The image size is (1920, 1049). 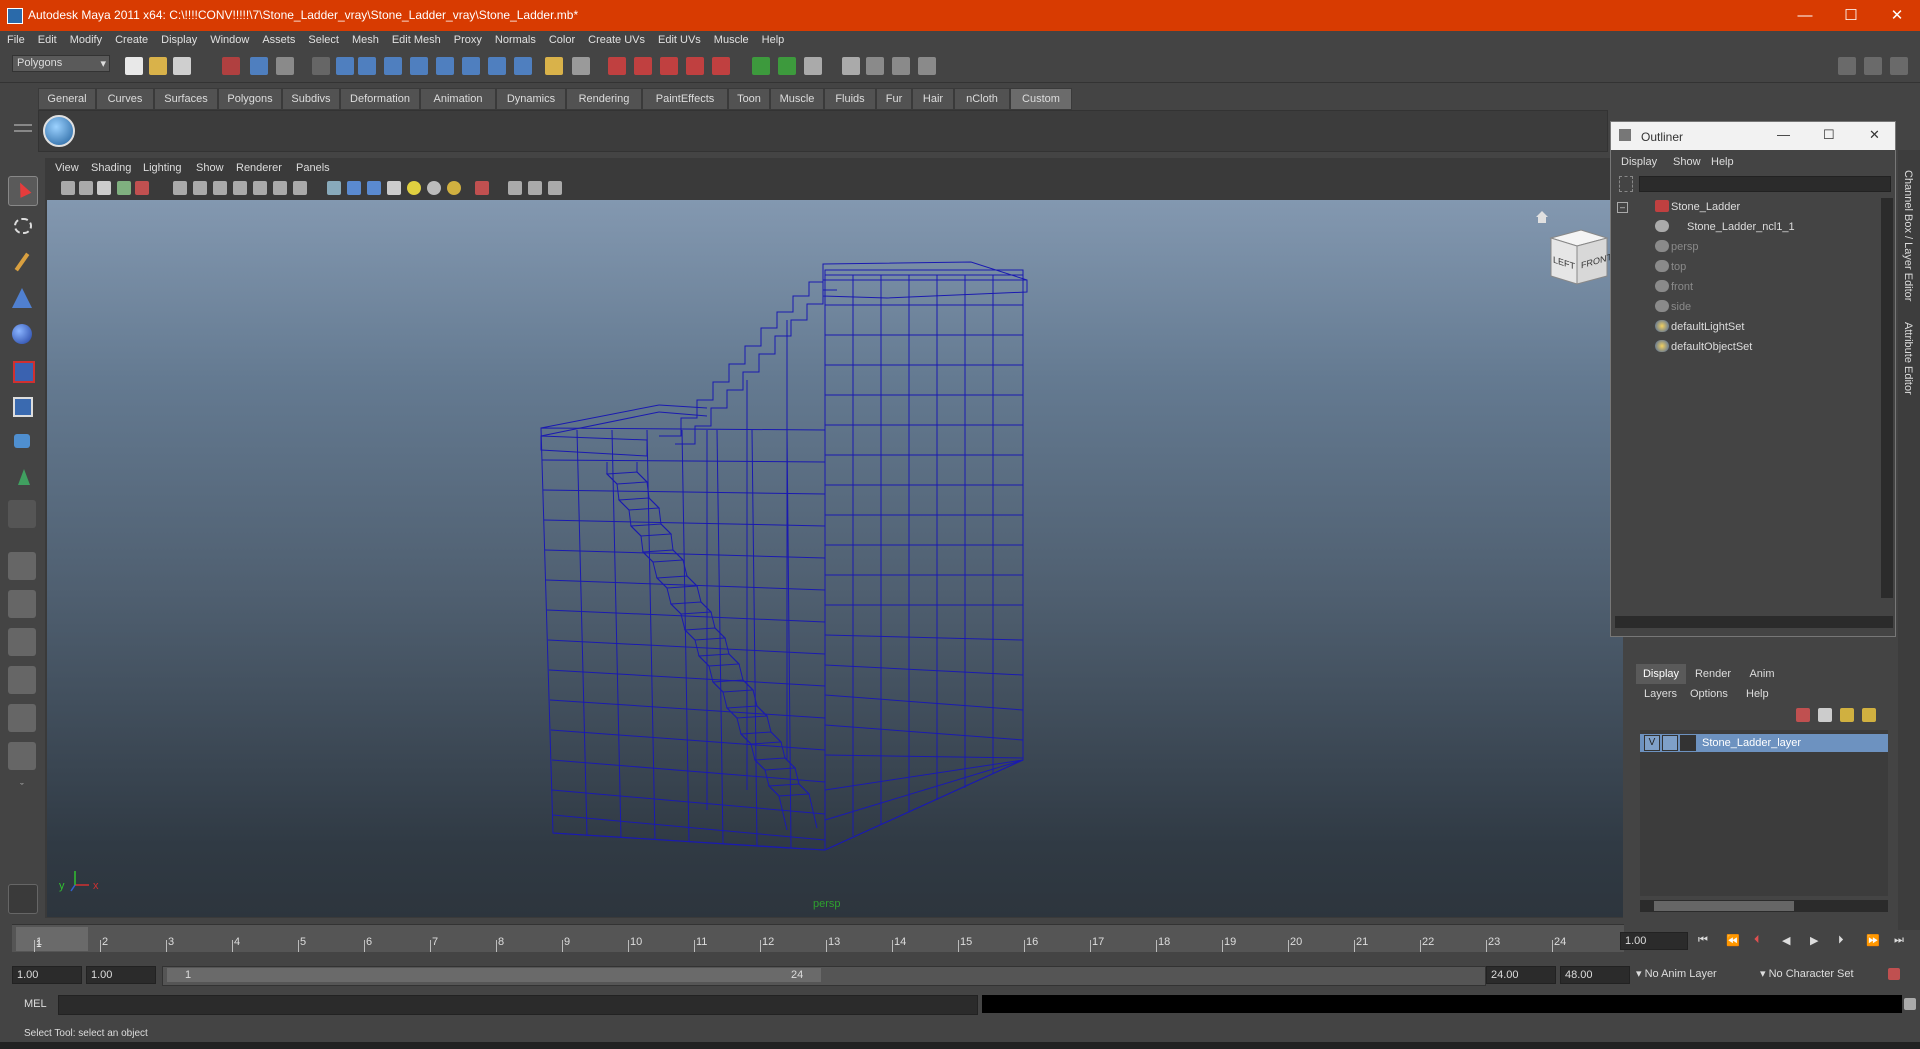 What do you see at coordinates (22, 718) in the screenshot?
I see `hypershade-layout-icon` at bounding box center [22, 718].